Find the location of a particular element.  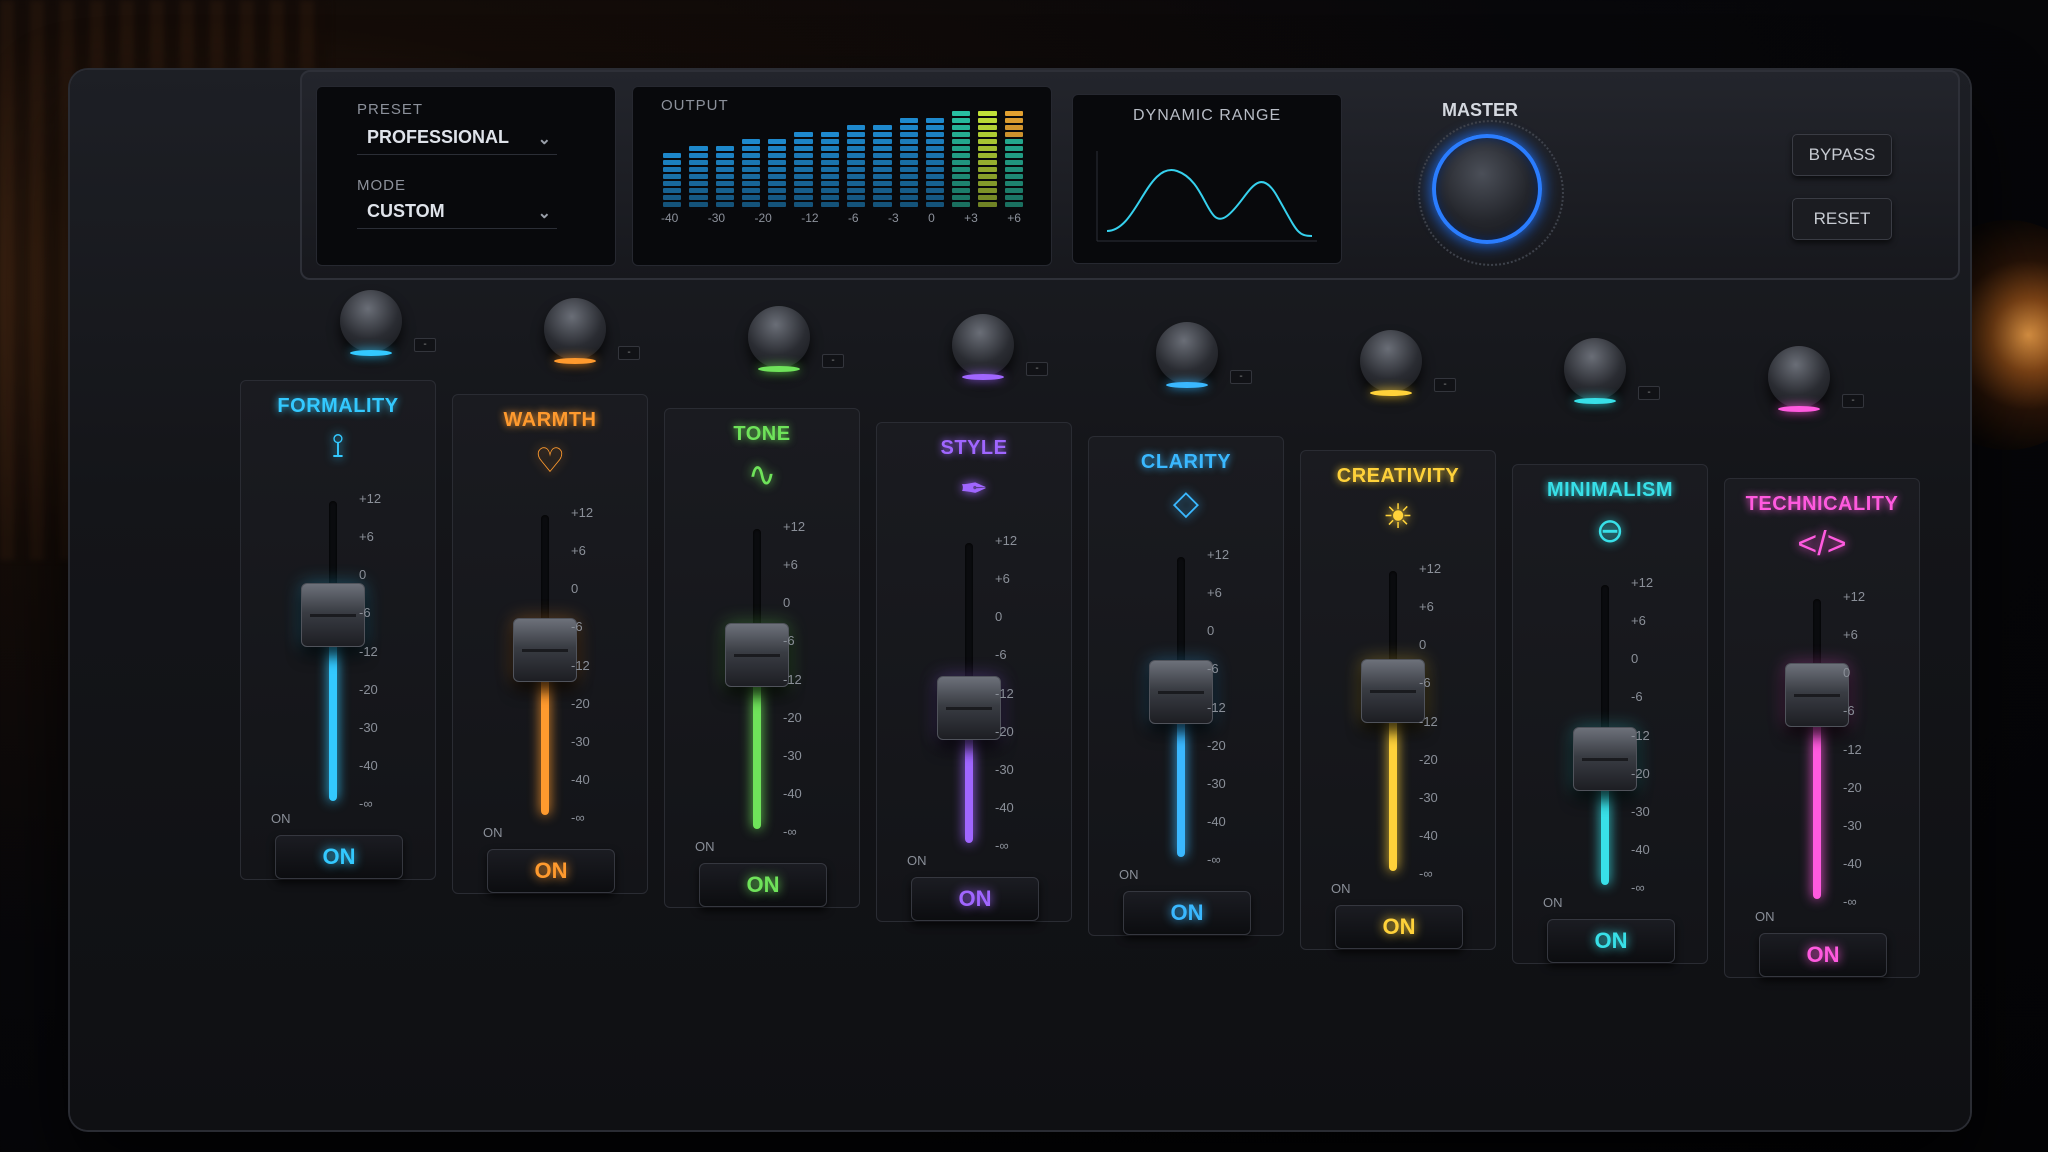

master-knob is located at coordinates (1491, 193).